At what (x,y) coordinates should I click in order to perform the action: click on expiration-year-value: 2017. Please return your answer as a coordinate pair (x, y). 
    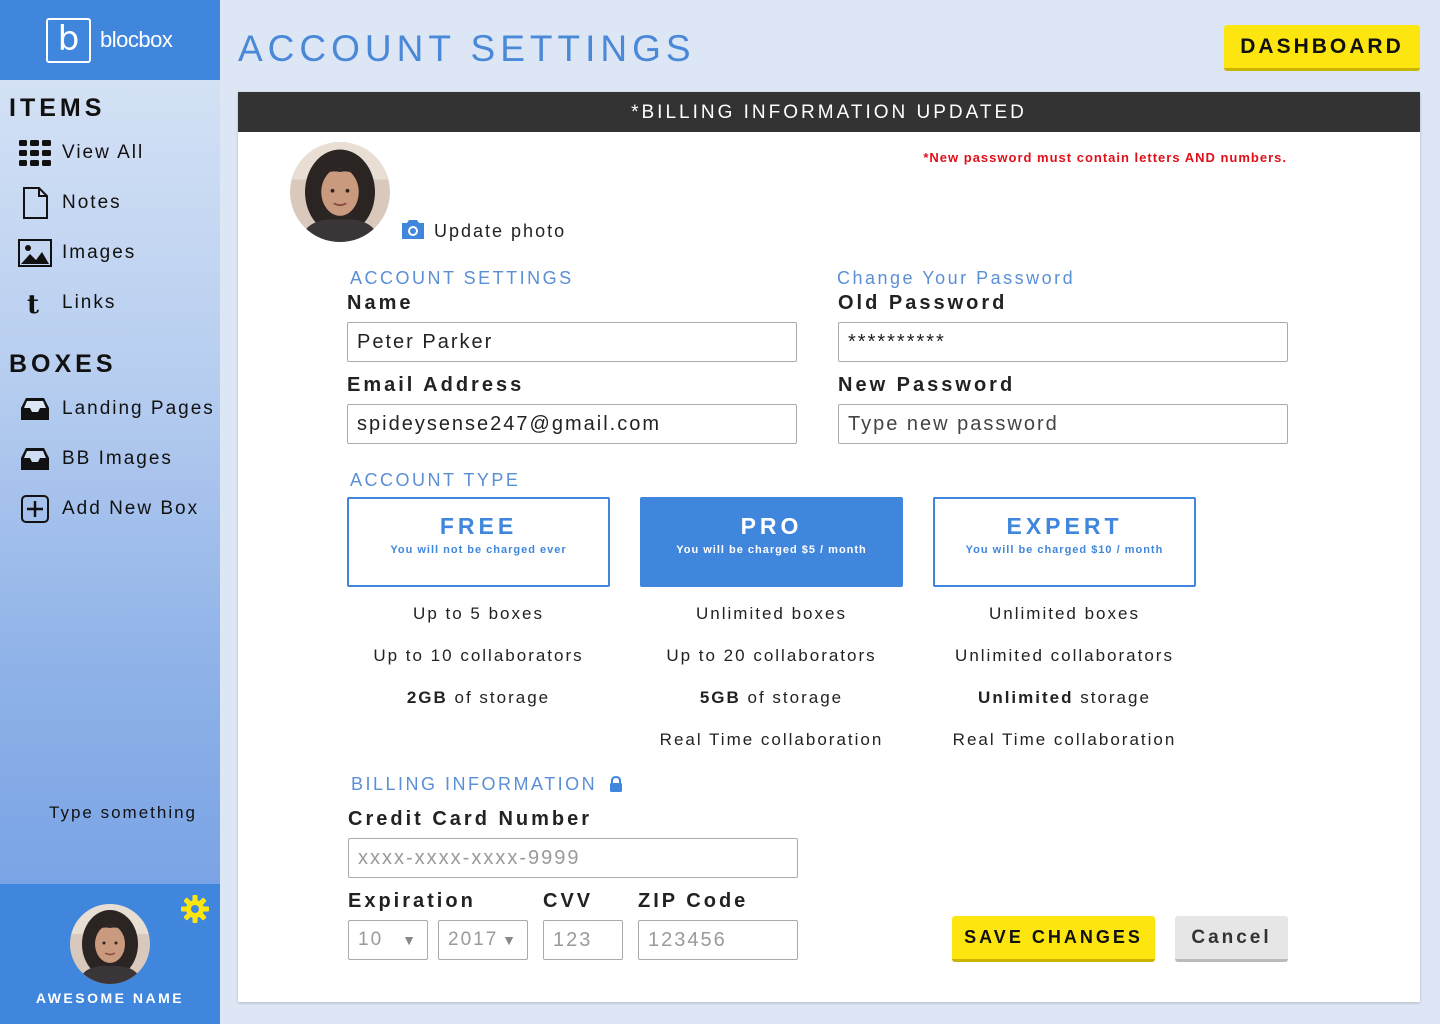
    Looking at the image, I should click on (473, 939).